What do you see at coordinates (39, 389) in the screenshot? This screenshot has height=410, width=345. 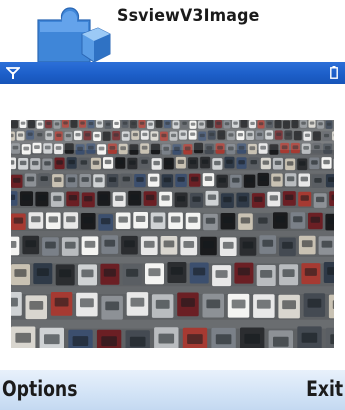 I see `options-softkey: Options` at bounding box center [39, 389].